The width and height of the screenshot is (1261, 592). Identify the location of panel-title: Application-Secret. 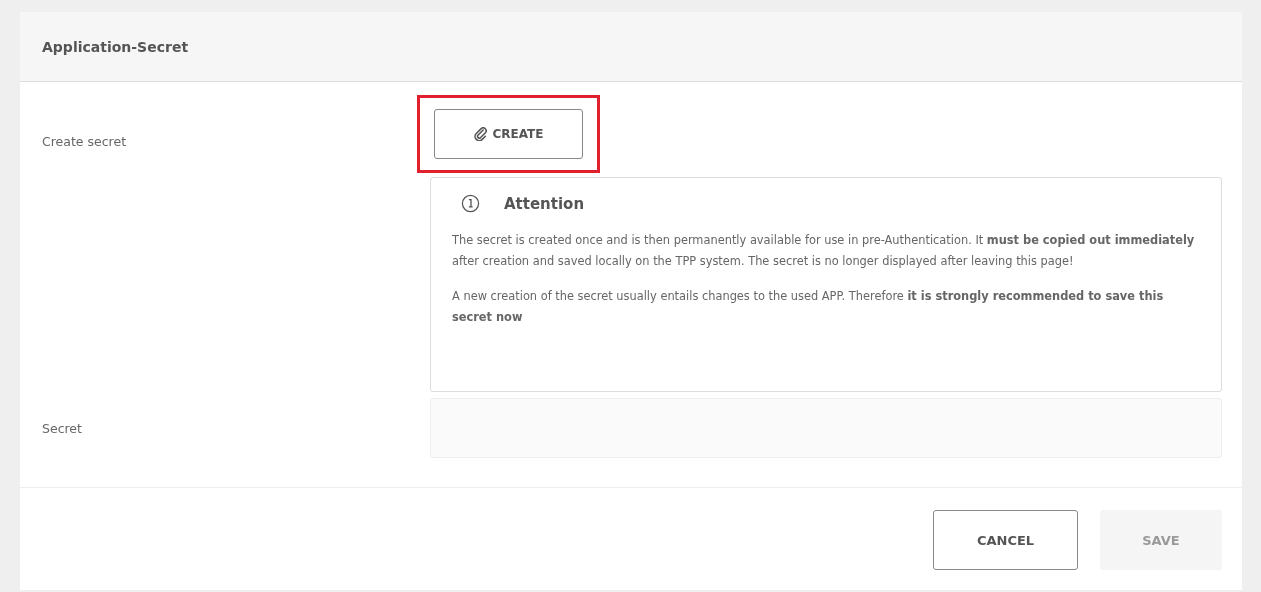
(115, 46).